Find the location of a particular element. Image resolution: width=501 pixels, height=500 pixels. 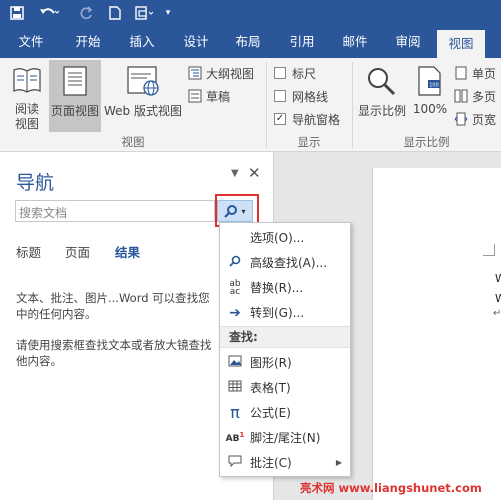

gridlines-label: 网格线 is located at coordinates (310, 96).